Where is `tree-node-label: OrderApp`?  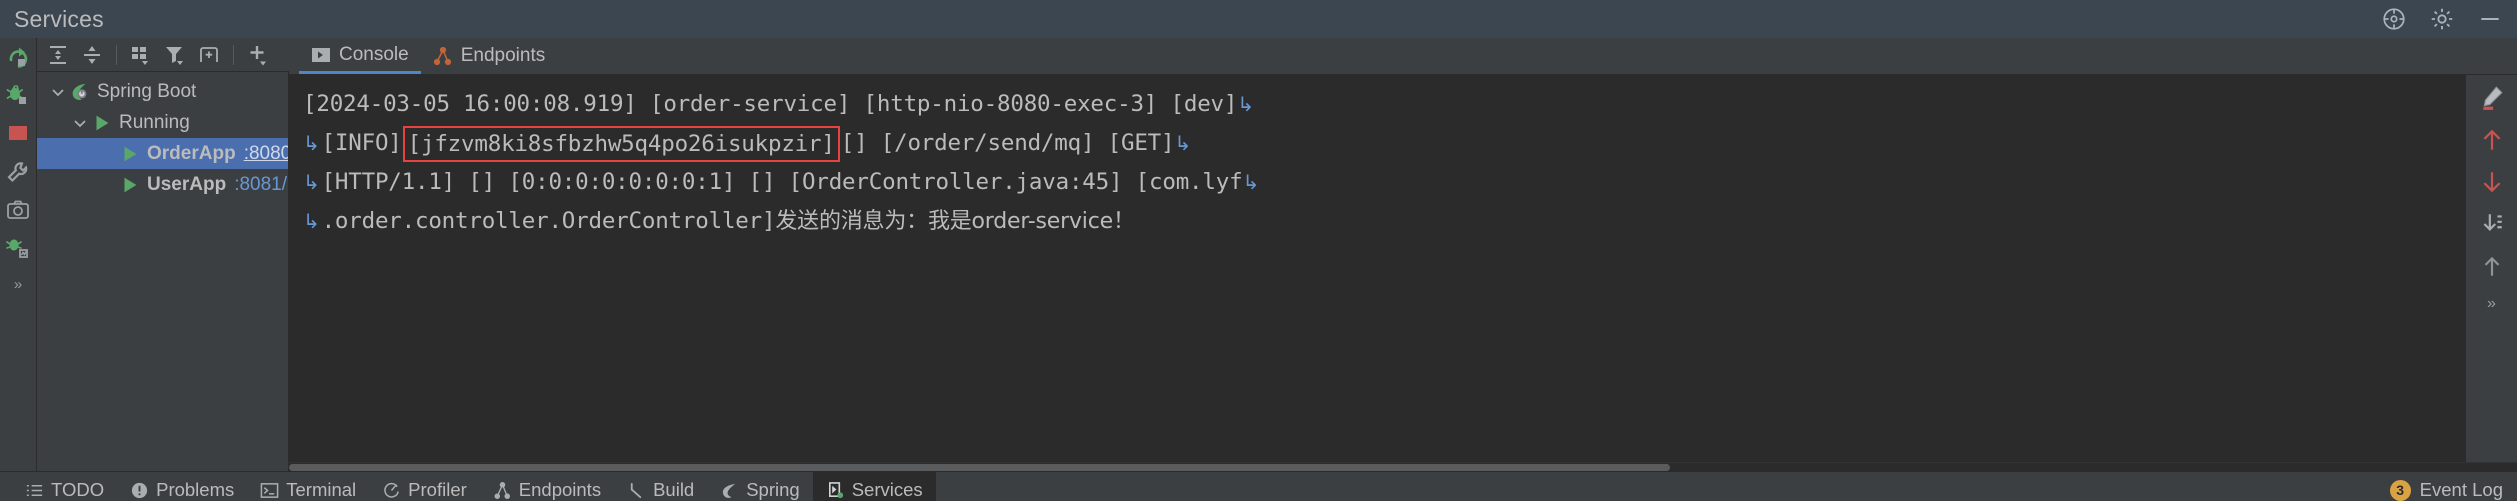 tree-node-label: OrderApp is located at coordinates (191, 153).